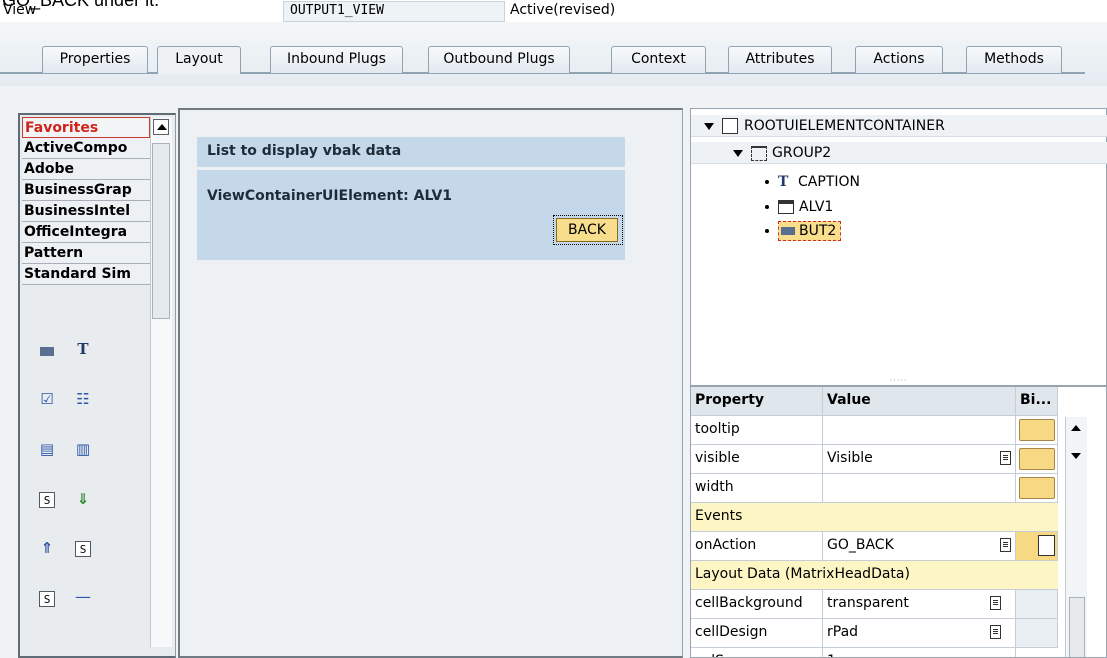 This screenshot has height=658, width=1107. What do you see at coordinates (411, 152) in the screenshot?
I see `caption-element: List to display vbak data` at bounding box center [411, 152].